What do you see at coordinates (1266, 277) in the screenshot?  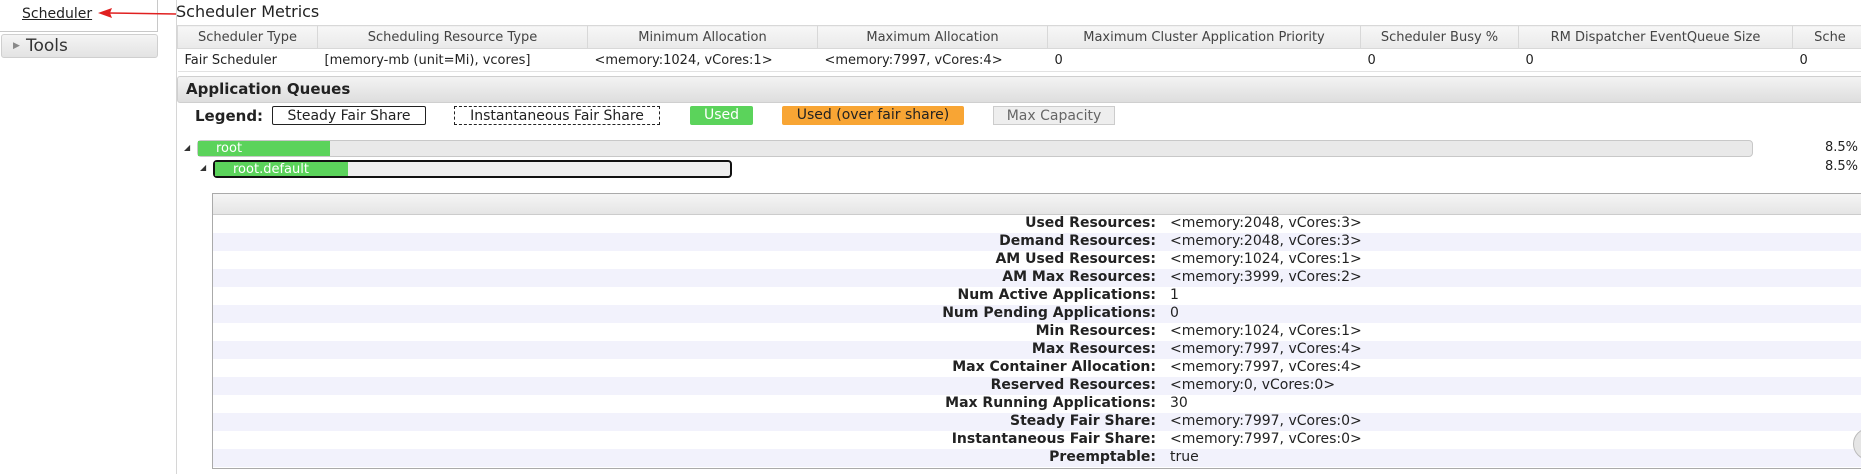 I see `detail-value: <memory:3999, vCores:2>` at bounding box center [1266, 277].